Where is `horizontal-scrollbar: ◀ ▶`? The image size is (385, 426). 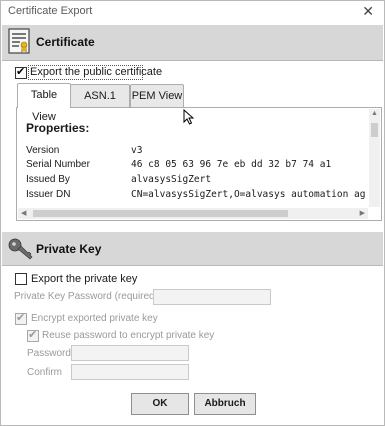 horizontal-scrollbar: ◀ ▶ is located at coordinates (193, 213).